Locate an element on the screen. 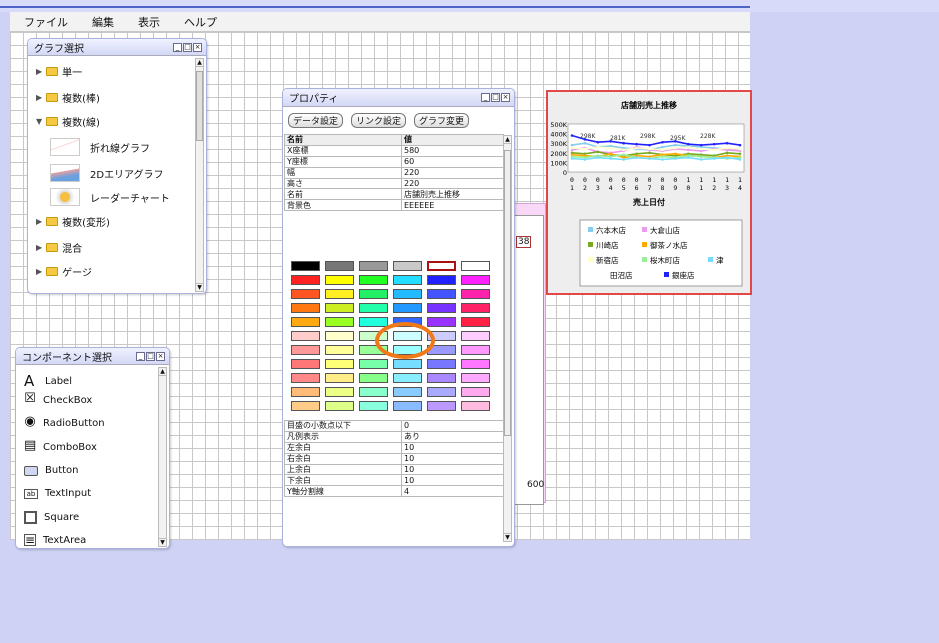 This screenshot has width=939, height=643. property-title-bar: プロパティ _ □ × is located at coordinates (398, 98).